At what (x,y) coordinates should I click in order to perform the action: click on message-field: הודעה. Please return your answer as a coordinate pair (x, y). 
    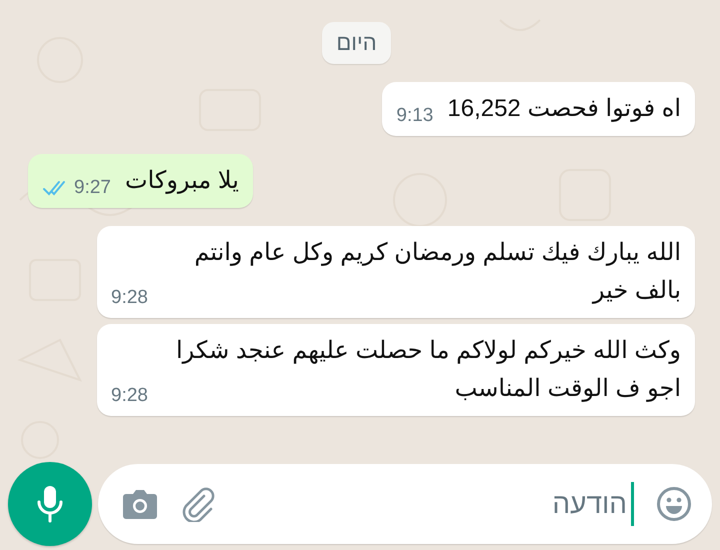
    Looking at the image, I should click on (436, 504).